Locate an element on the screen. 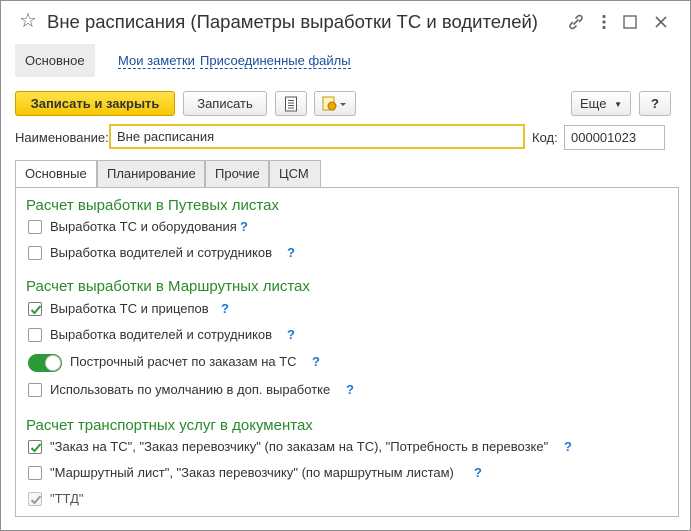 The height and width of the screenshot is (531, 691). nav-tab-attached-files: Присоединенные файлы is located at coordinates (275, 60).